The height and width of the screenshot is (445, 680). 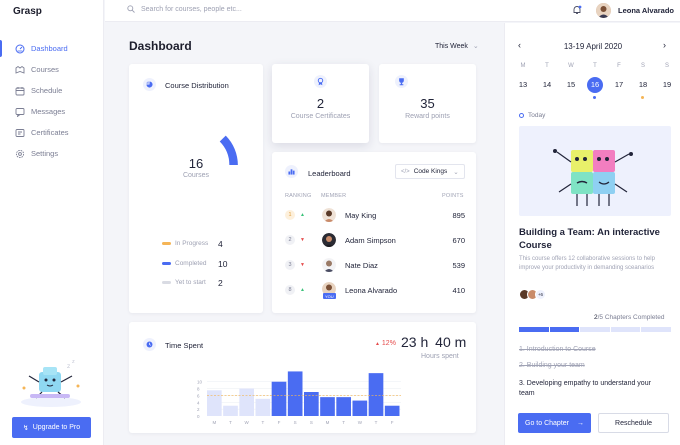 I want to click on sidebar-item-messages: Messages, so click(x=52, y=111).